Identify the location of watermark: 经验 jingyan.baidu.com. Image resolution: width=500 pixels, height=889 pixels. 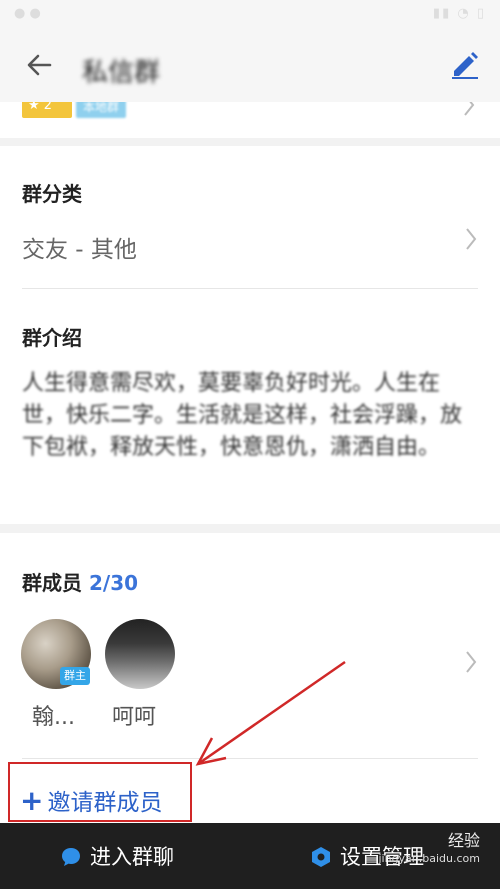
(429, 850).